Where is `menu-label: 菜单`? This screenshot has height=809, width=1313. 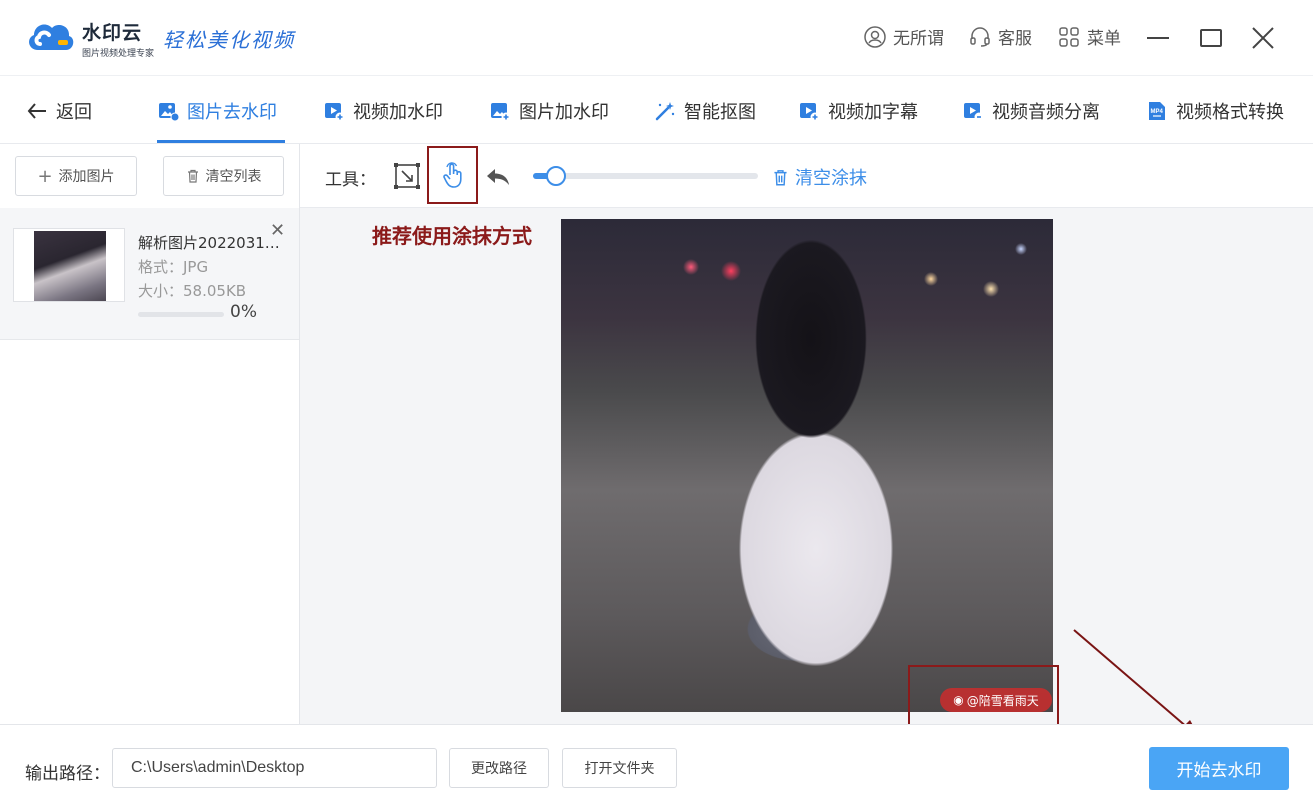
menu-label: 菜单 is located at coordinates (1104, 39).